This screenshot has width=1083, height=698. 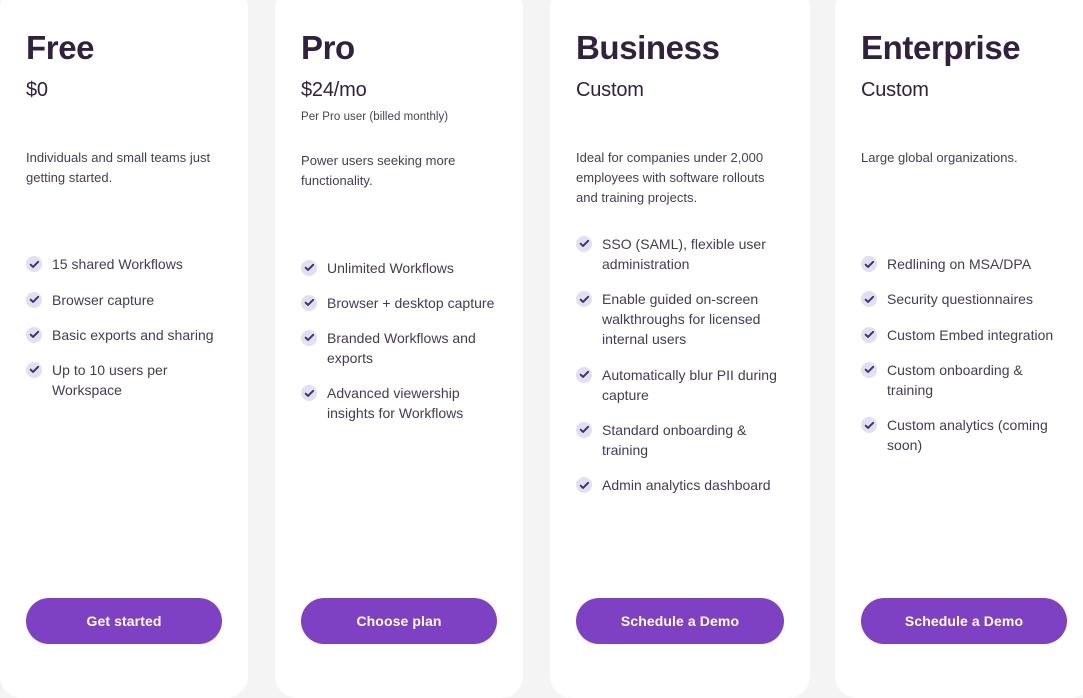 I want to click on feature-item: Basic exports and sharing, so click(x=124, y=335).